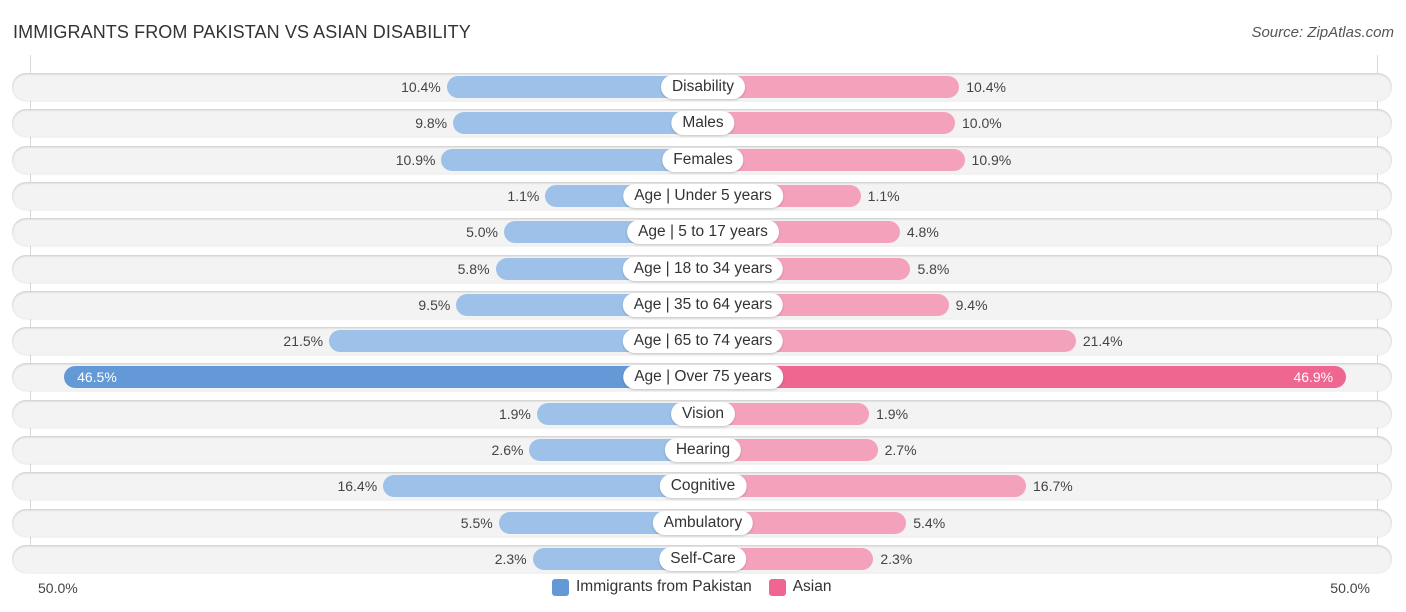 The image size is (1406, 612). Describe the element at coordinates (933, 269) in the screenshot. I see `value-label-asian: 5.8%` at that location.